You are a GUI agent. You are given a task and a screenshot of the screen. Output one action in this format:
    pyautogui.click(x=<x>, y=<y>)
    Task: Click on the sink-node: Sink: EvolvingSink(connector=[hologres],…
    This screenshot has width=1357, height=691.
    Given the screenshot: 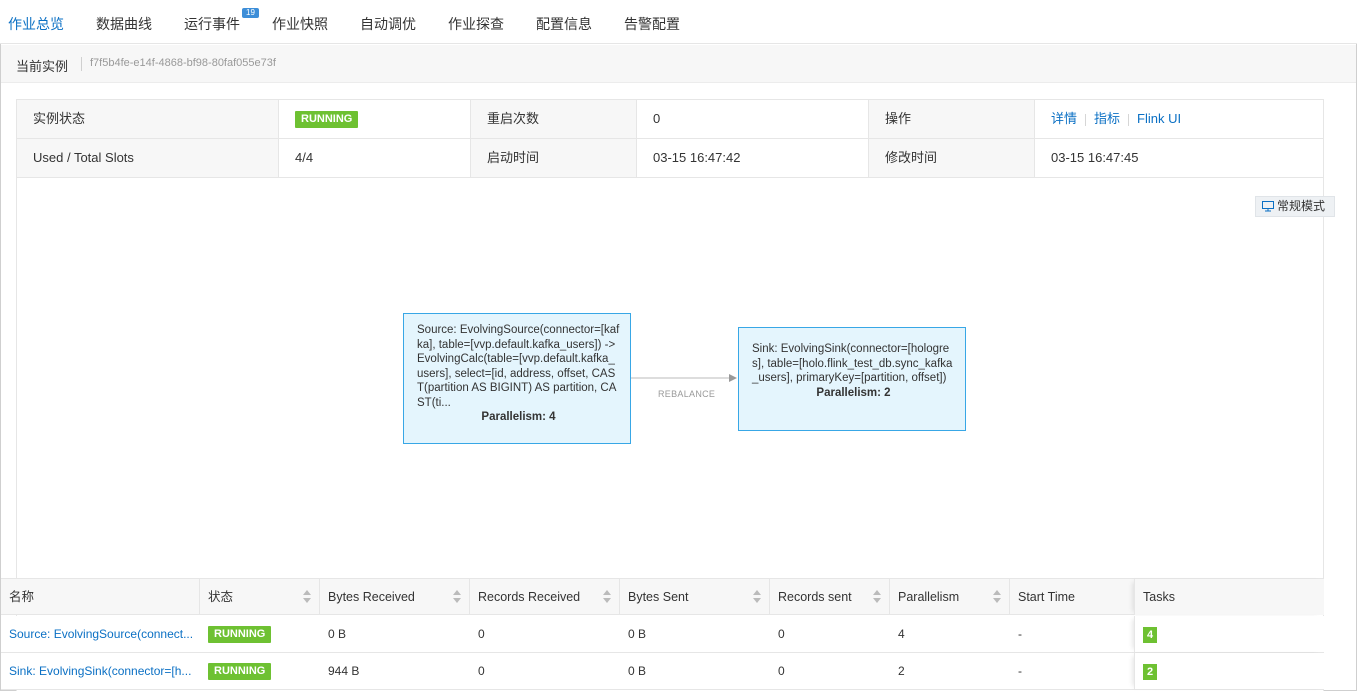 What is the action you would take?
    pyautogui.click(x=852, y=379)
    